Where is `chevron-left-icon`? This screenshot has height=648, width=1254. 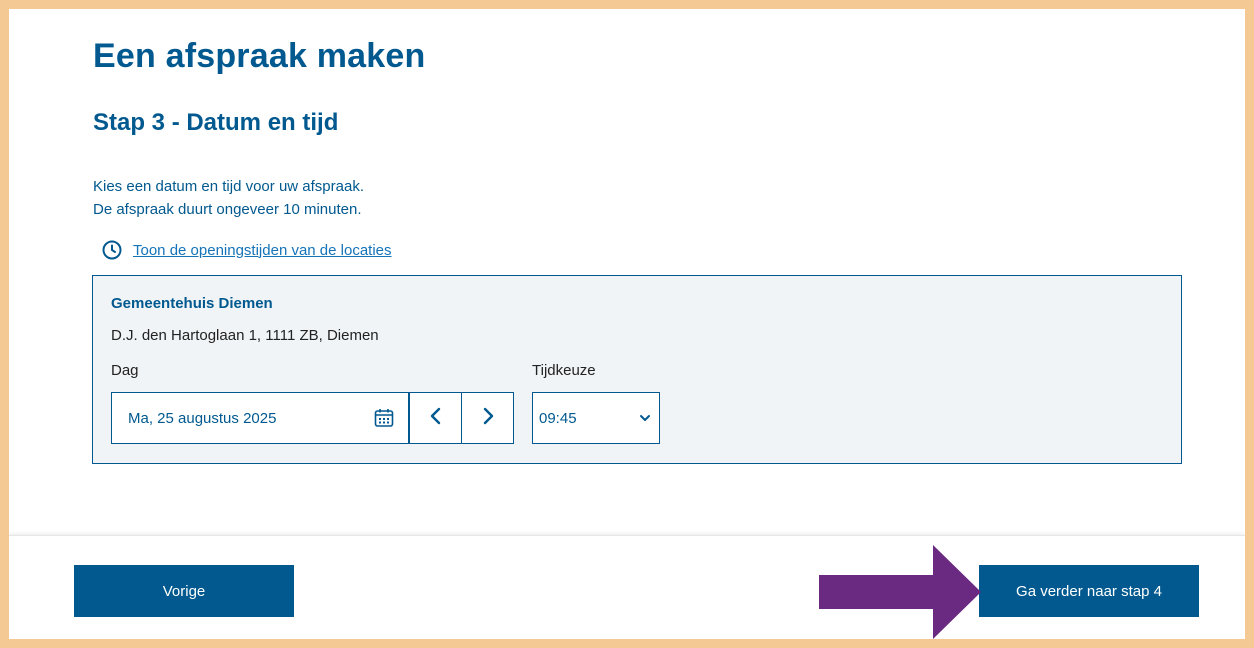 chevron-left-icon is located at coordinates (436, 418).